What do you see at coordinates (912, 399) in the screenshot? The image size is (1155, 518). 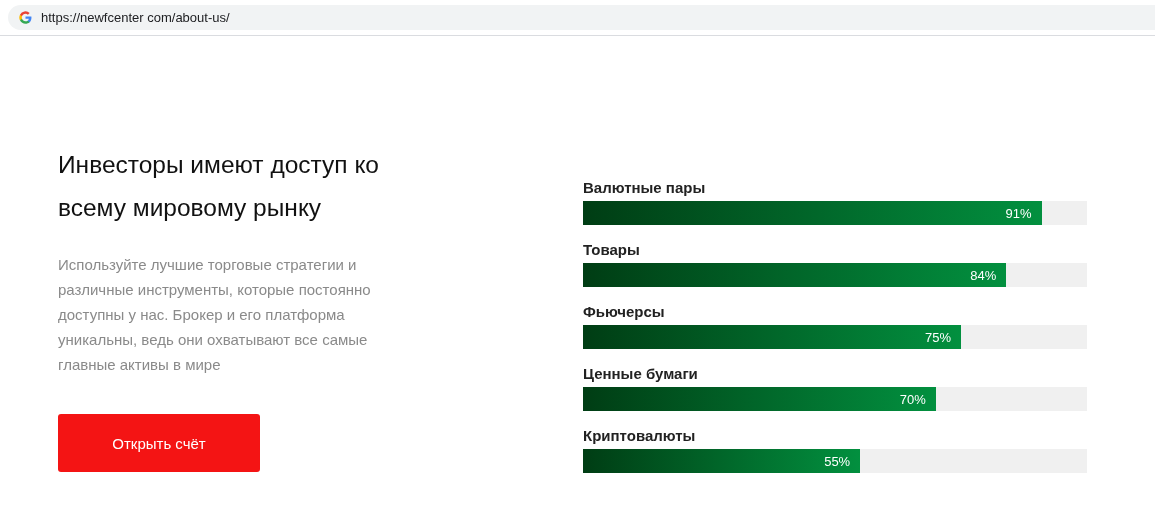 I see `percent-label: 70%` at bounding box center [912, 399].